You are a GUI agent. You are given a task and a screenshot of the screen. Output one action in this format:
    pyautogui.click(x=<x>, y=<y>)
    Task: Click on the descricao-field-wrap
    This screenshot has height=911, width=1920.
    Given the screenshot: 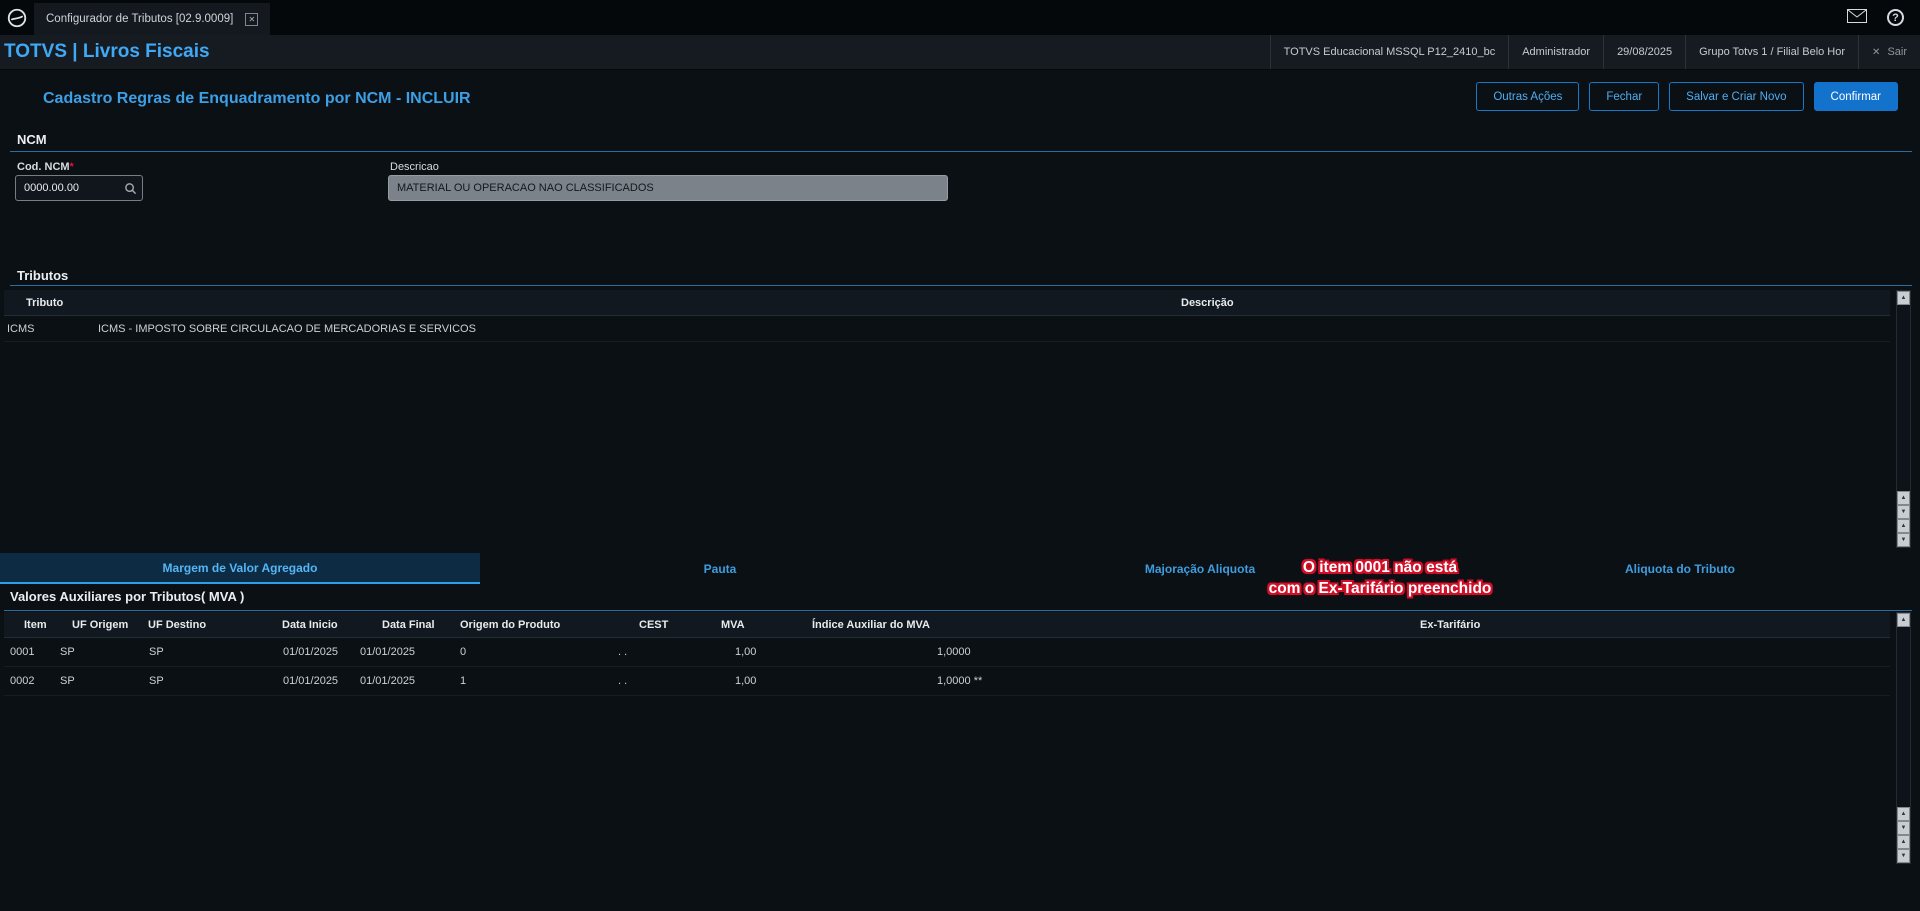 What is the action you would take?
    pyautogui.click(x=668, y=188)
    